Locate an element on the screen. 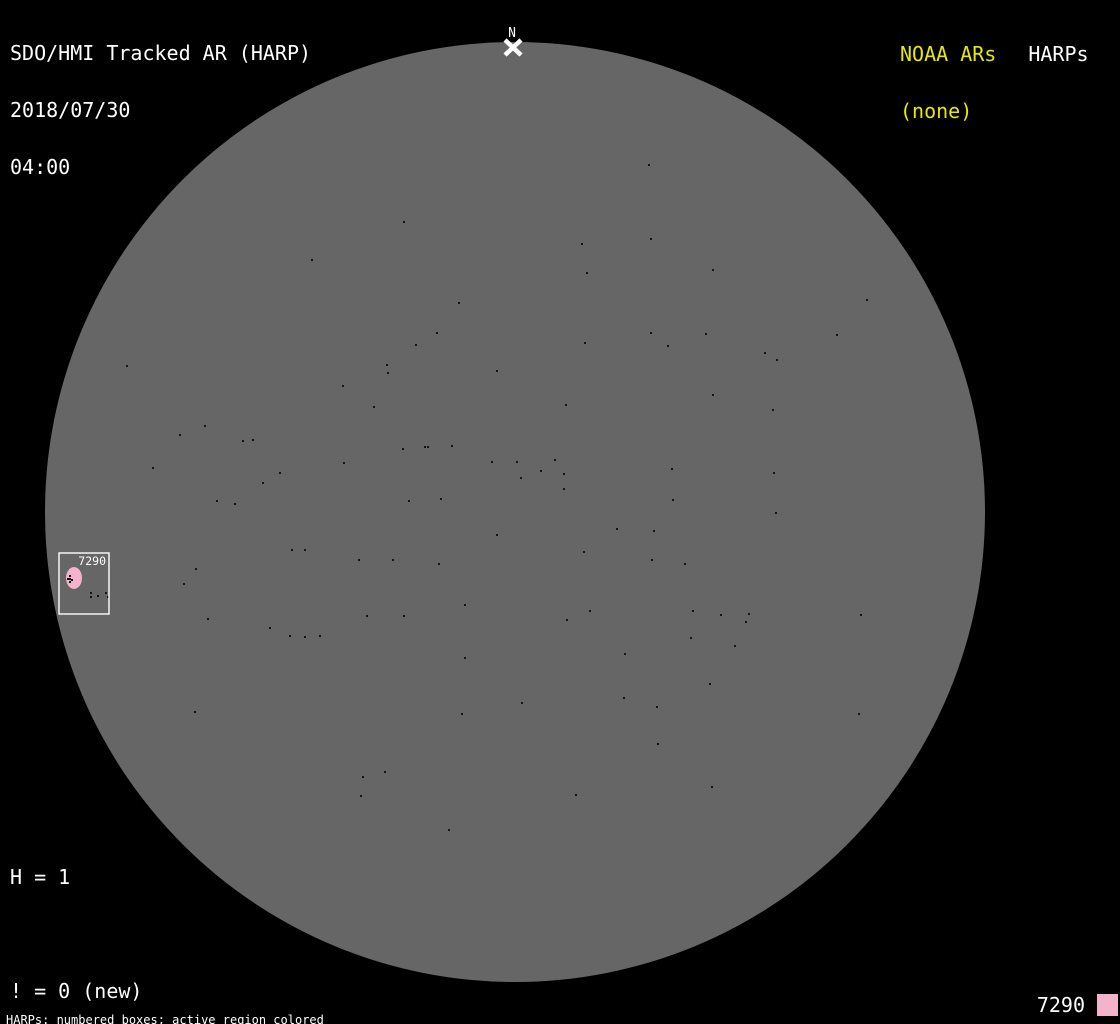 The image size is (1120, 1024). harp-list-swatch is located at coordinates (1107, 1005).